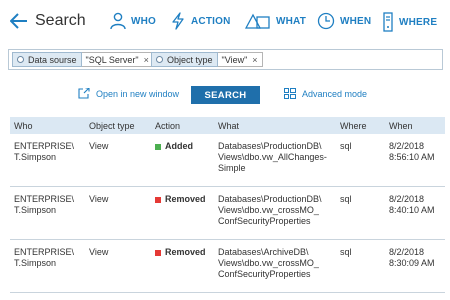 This screenshot has width=450, height=300. I want to click on nav-where: WHERE, so click(409, 22).